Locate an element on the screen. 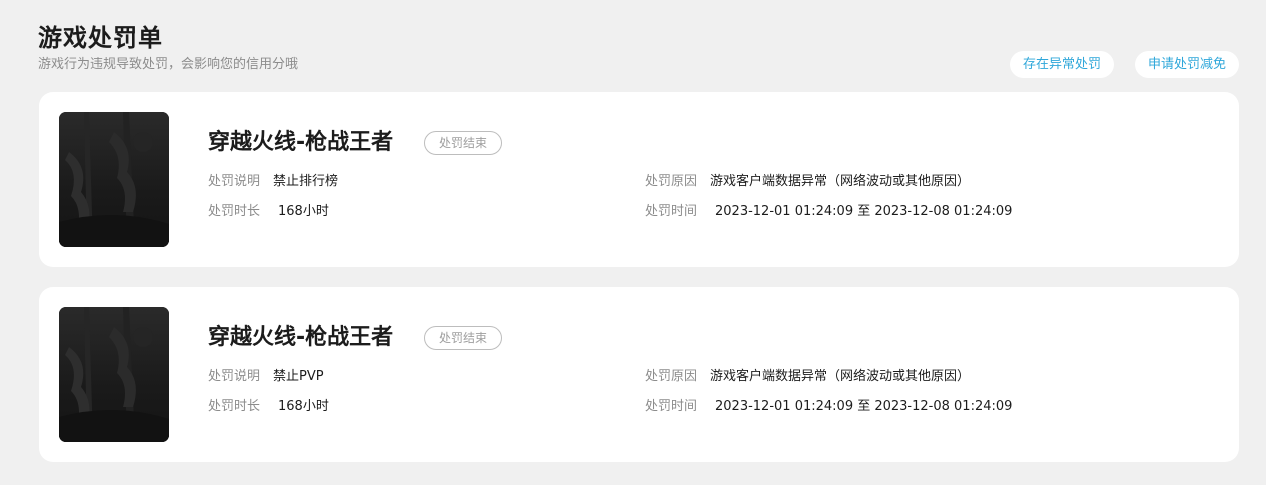 This screenshot has width=1266, height=485. field-value: 禁止排行榜 is located at coordinates (306, 181).